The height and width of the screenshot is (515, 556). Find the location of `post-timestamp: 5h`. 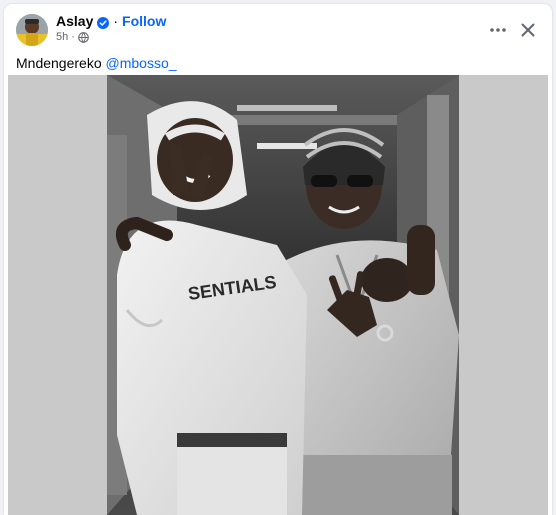

post-timestamp: 5h is located at coordinates (62, 37).